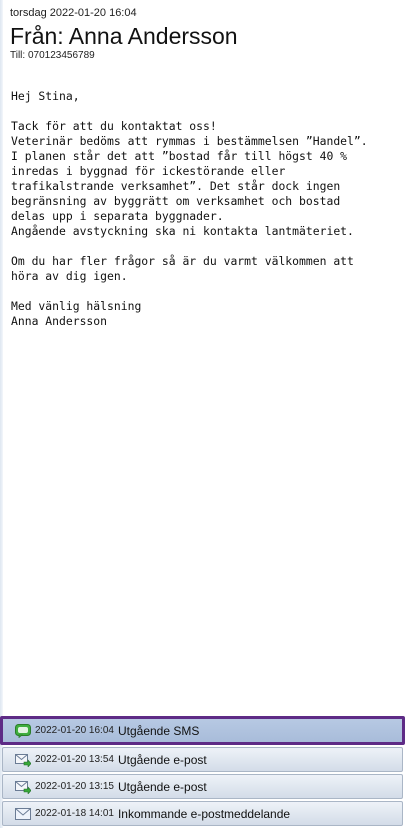 The image size is (405, 828). I want to click on message-date: torsdag 2022-01-20 16:04, so click(73, 13).